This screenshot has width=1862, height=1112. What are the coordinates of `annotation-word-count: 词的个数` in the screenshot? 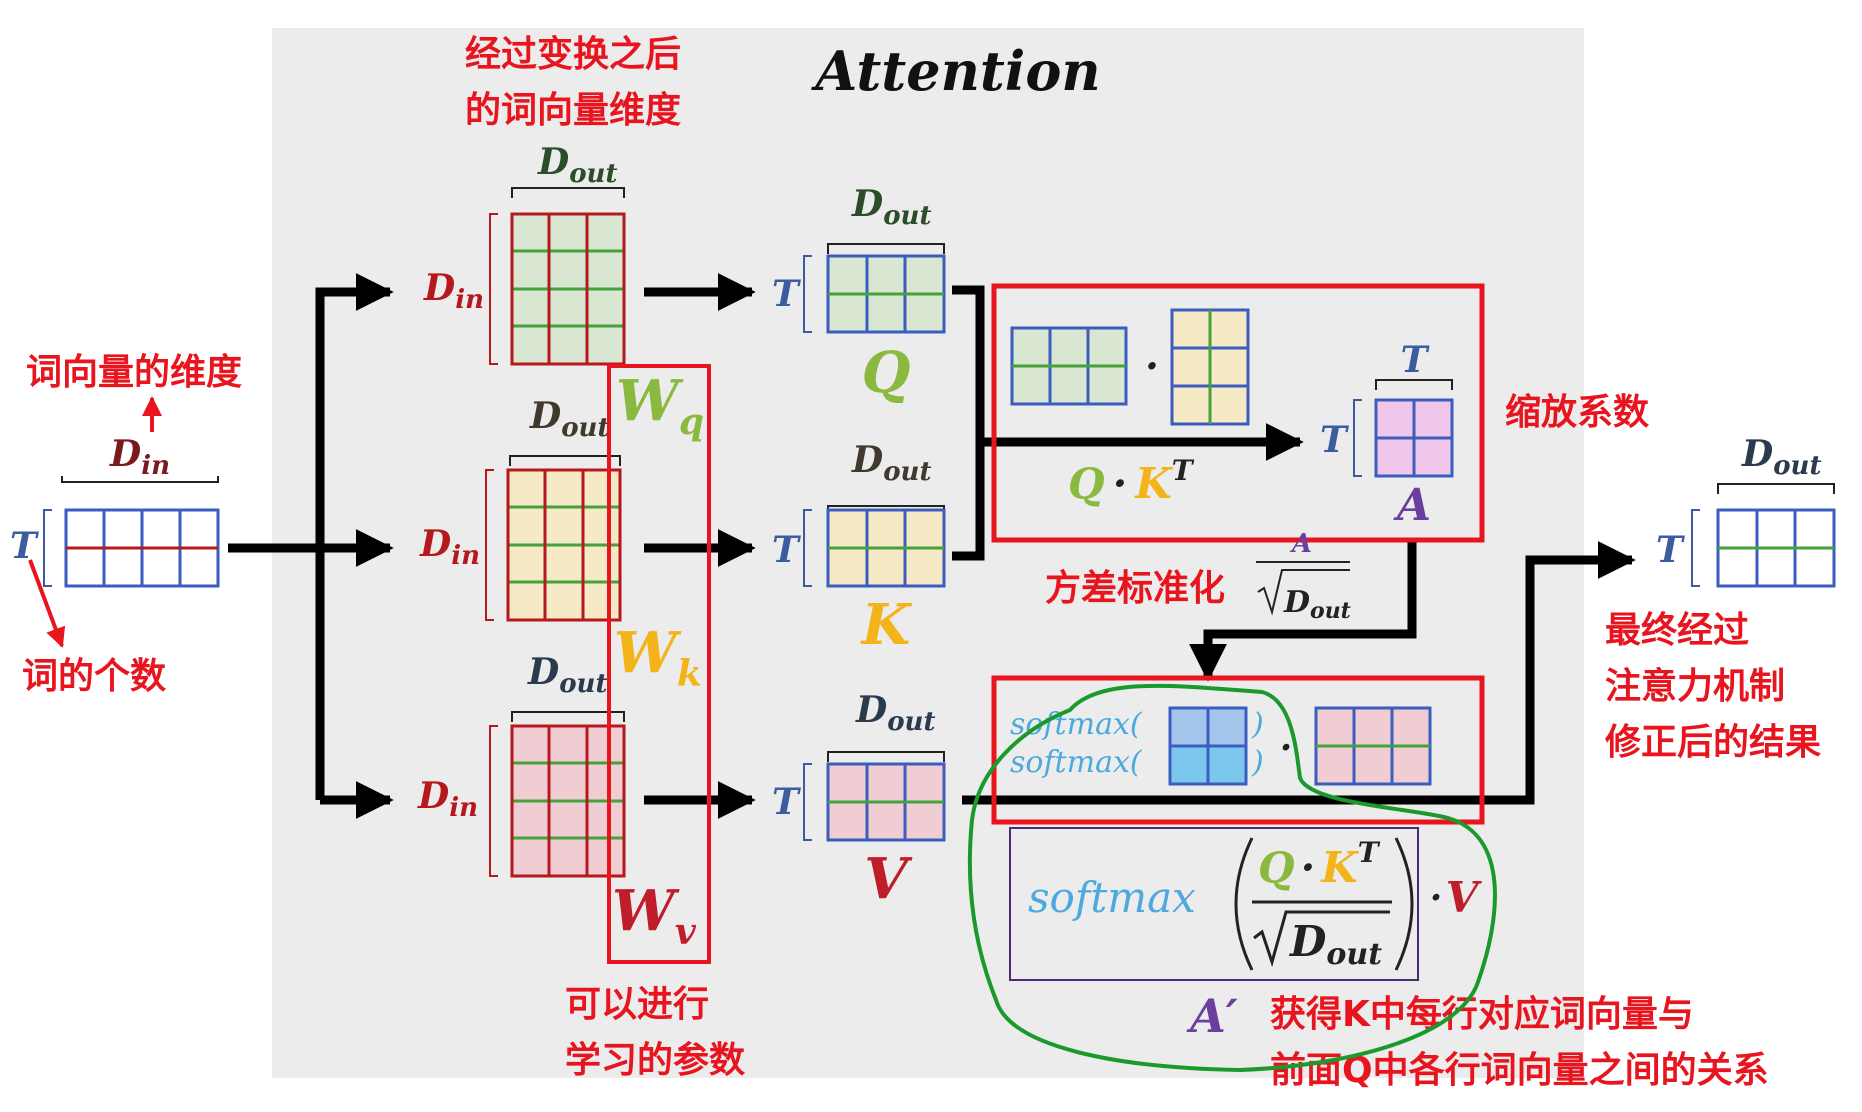 It's located at (94, 676).